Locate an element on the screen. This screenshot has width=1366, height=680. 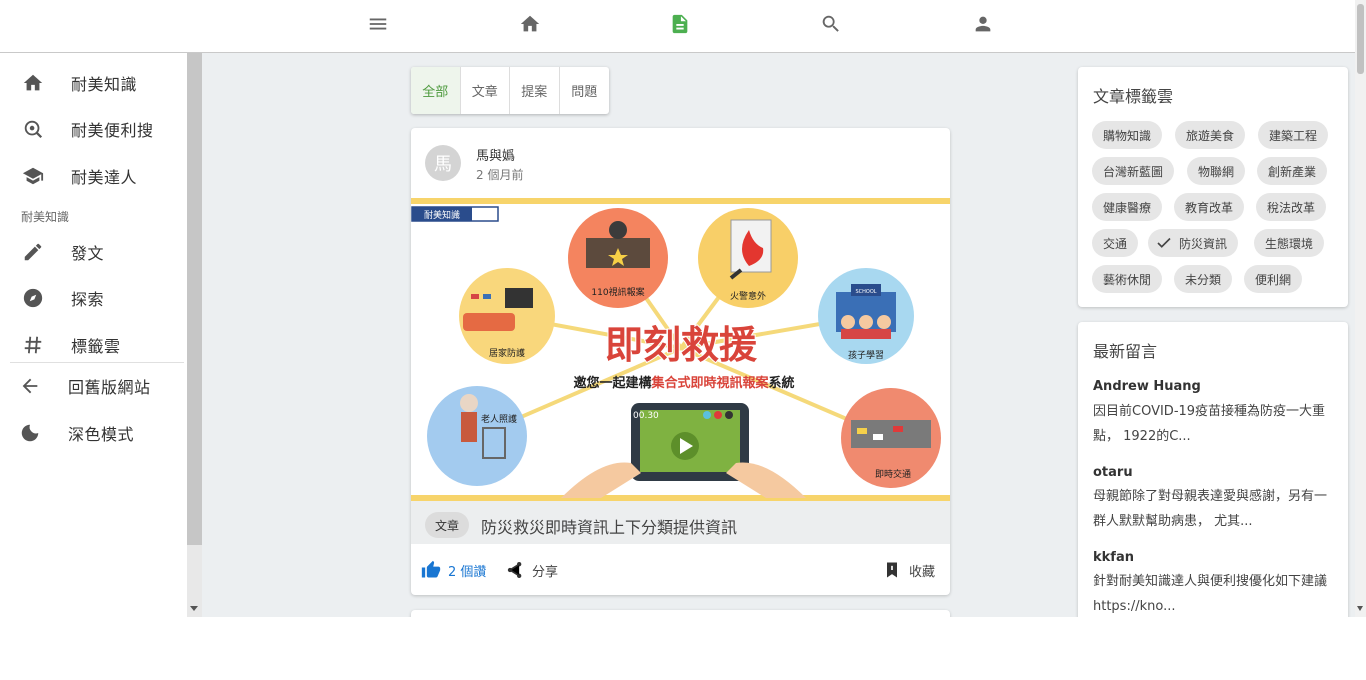
thumb-up-icon is located at coordinates (431, 569).